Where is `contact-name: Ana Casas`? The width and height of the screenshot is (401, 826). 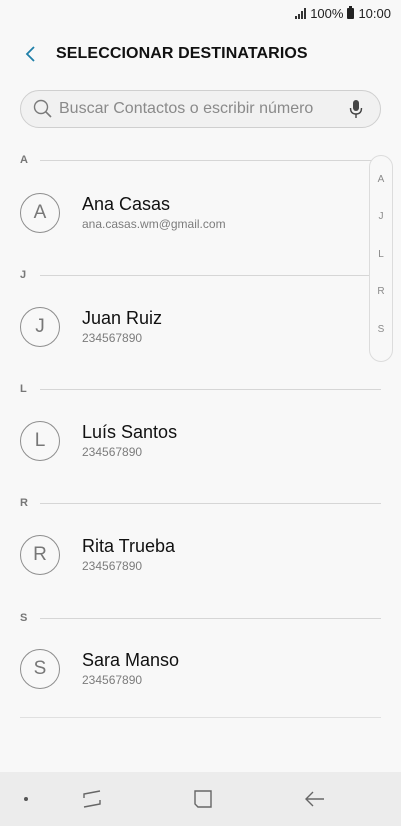 contact-name: Ana Casas is located at coordinates (126, 204).